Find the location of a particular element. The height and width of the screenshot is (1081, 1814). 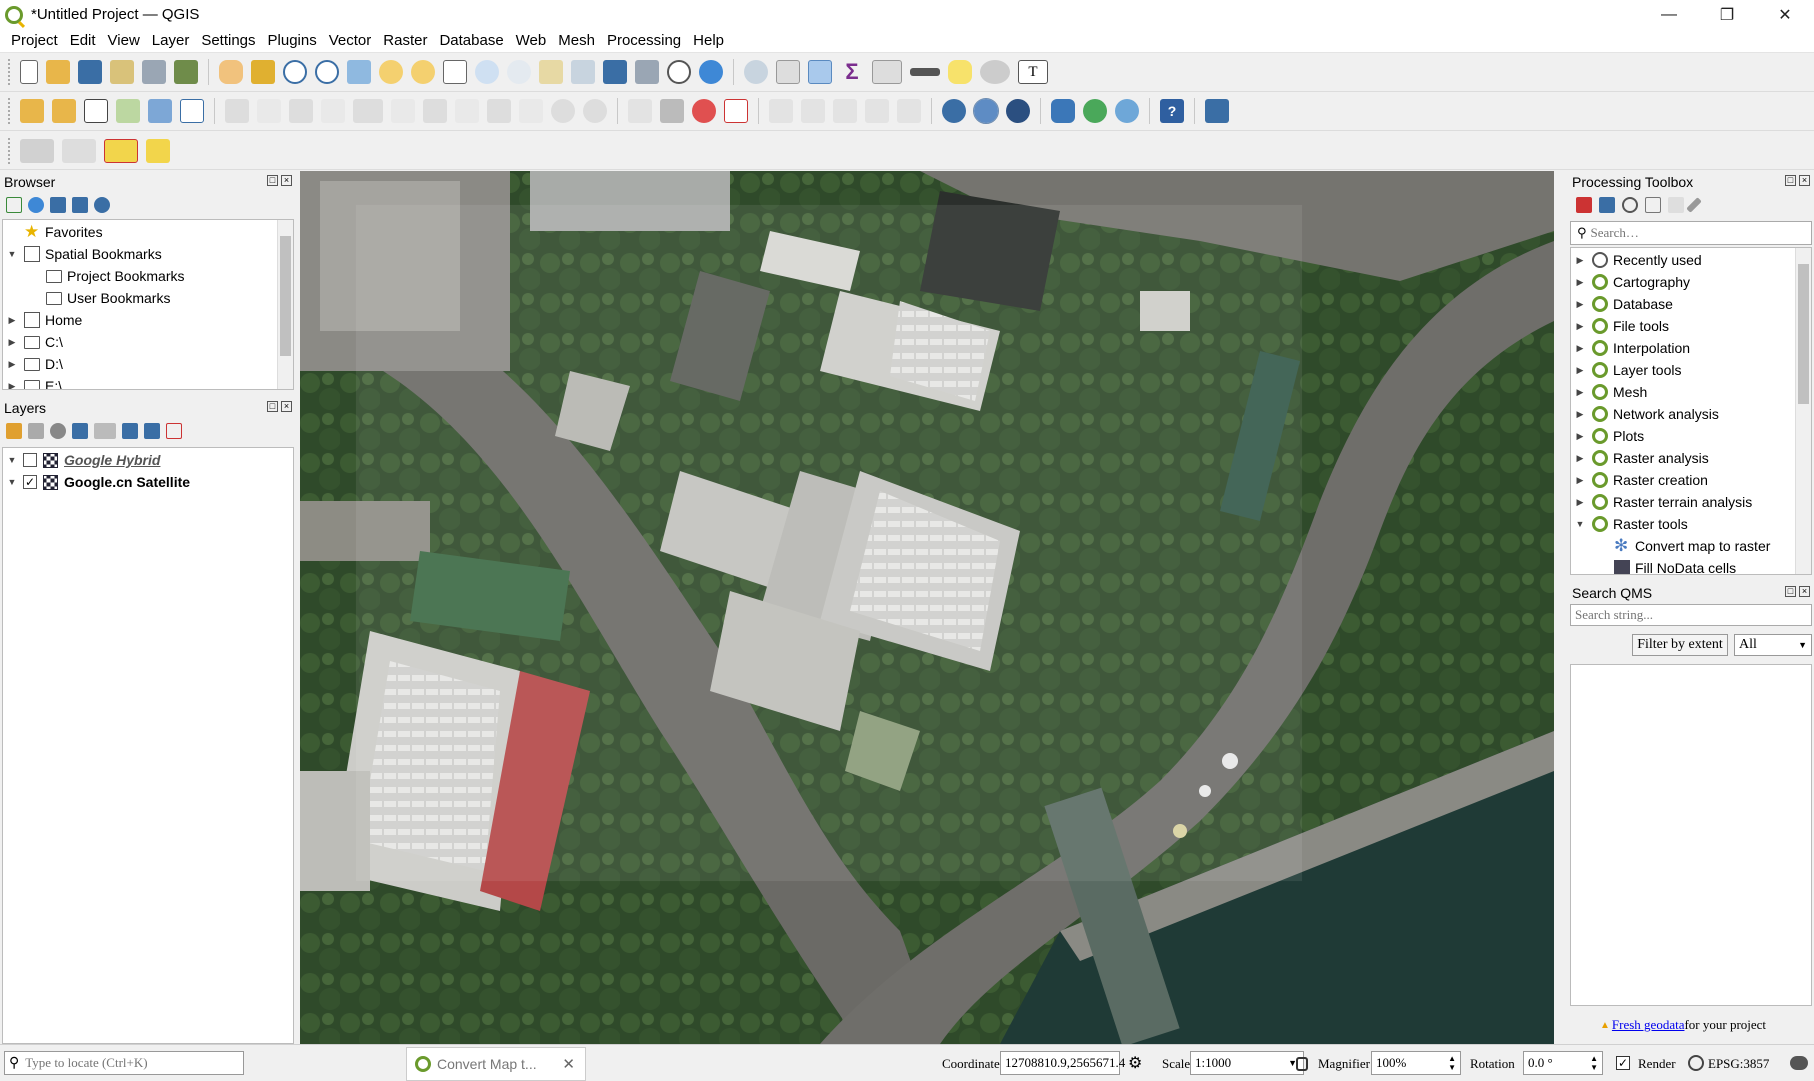

browser-item: ★ Favorites is located at coordinates (148, 232).